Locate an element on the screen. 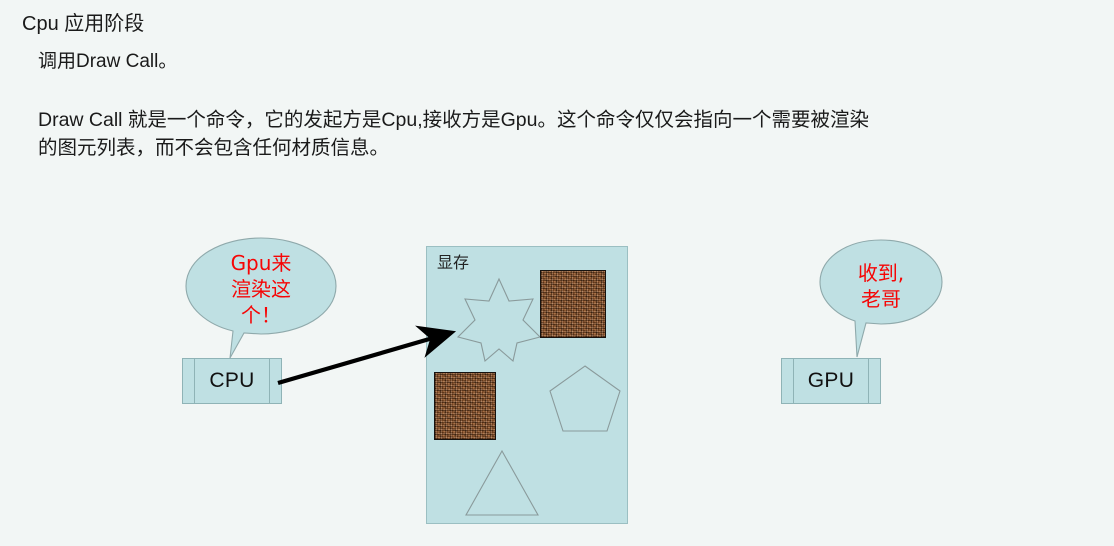 The image size is (1114, 546). video-memory-label: 显存 is located at coordinates (453, 262).